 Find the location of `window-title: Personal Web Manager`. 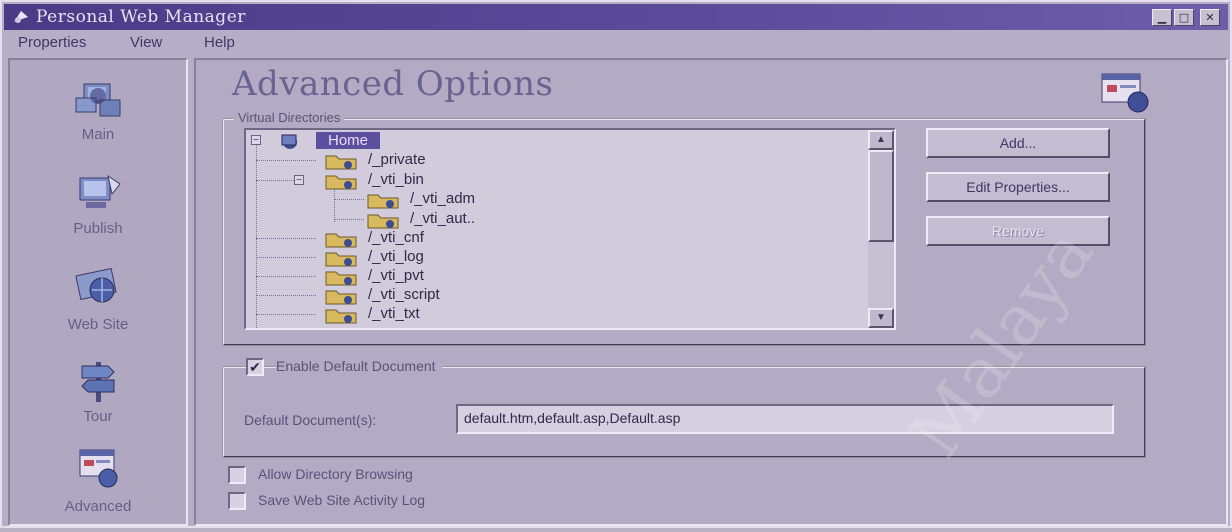

window-title: Personal Web Manager is located at coordinates (141, 17).